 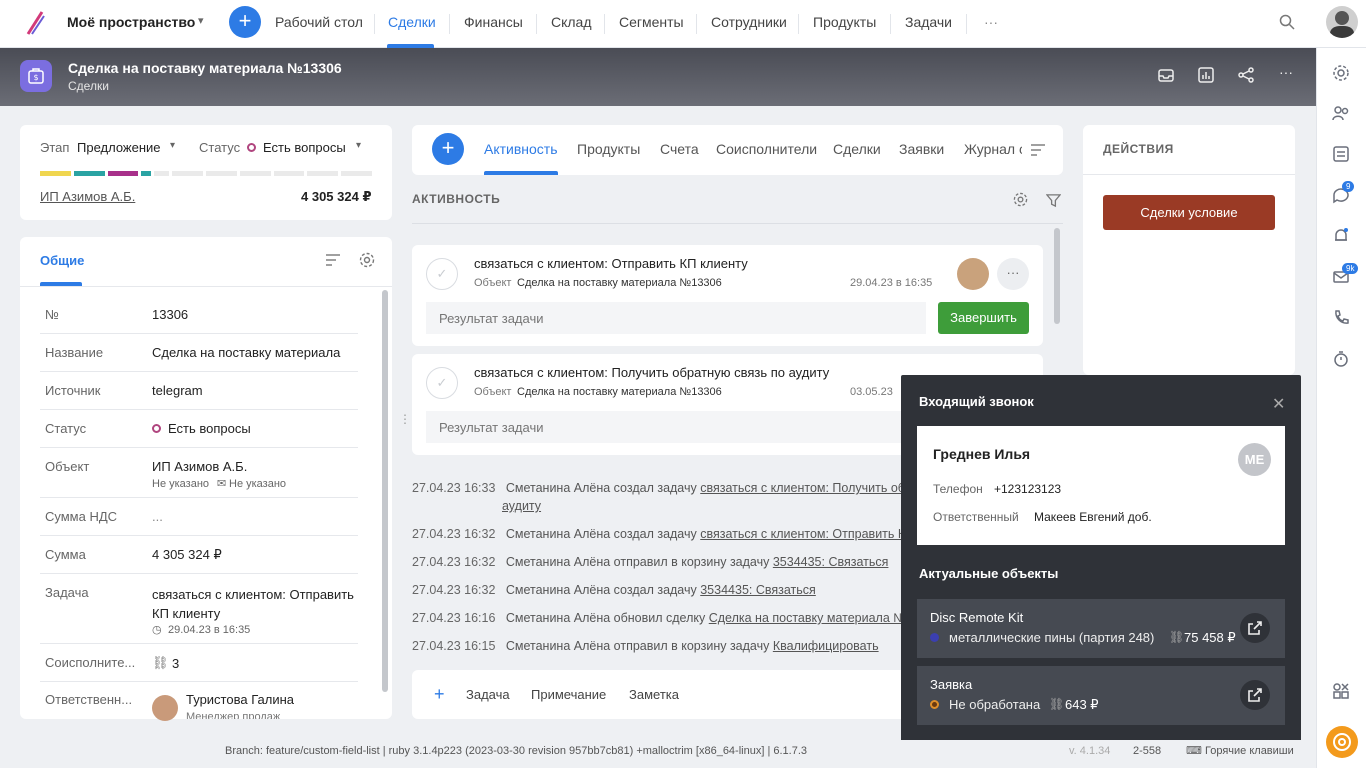 I want to click on nav-item-desktop: Рабочий стол, so click(x=319, y=22).